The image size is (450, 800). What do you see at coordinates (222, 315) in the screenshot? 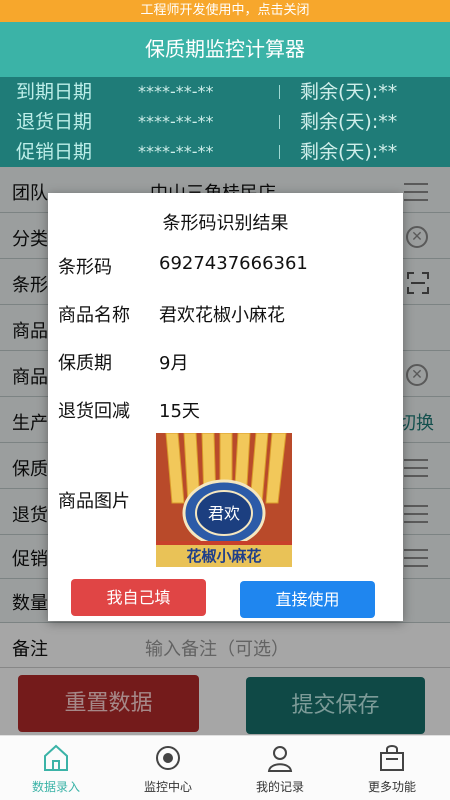
I see `product-name-value: 君欢花椒小麻花` at bounding box center [222, 315].